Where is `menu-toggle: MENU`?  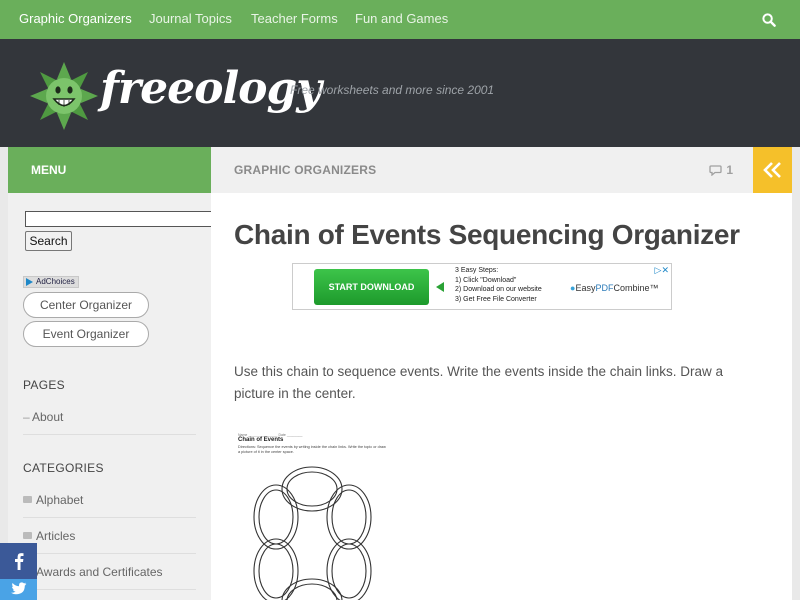 menu-toggle: MENU is located at coordinates (109, 170).